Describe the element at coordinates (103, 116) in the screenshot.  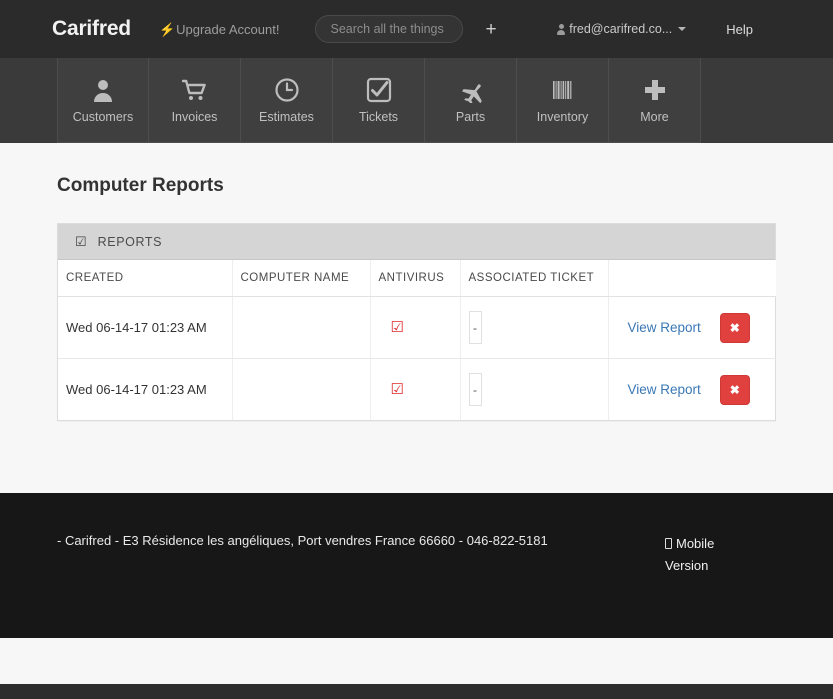
I see `nav-label: Customers` at that location.